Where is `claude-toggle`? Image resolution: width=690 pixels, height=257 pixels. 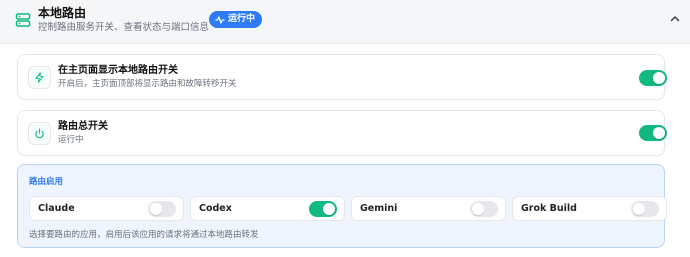
claude-toggle is located at coordinates (162, 209).